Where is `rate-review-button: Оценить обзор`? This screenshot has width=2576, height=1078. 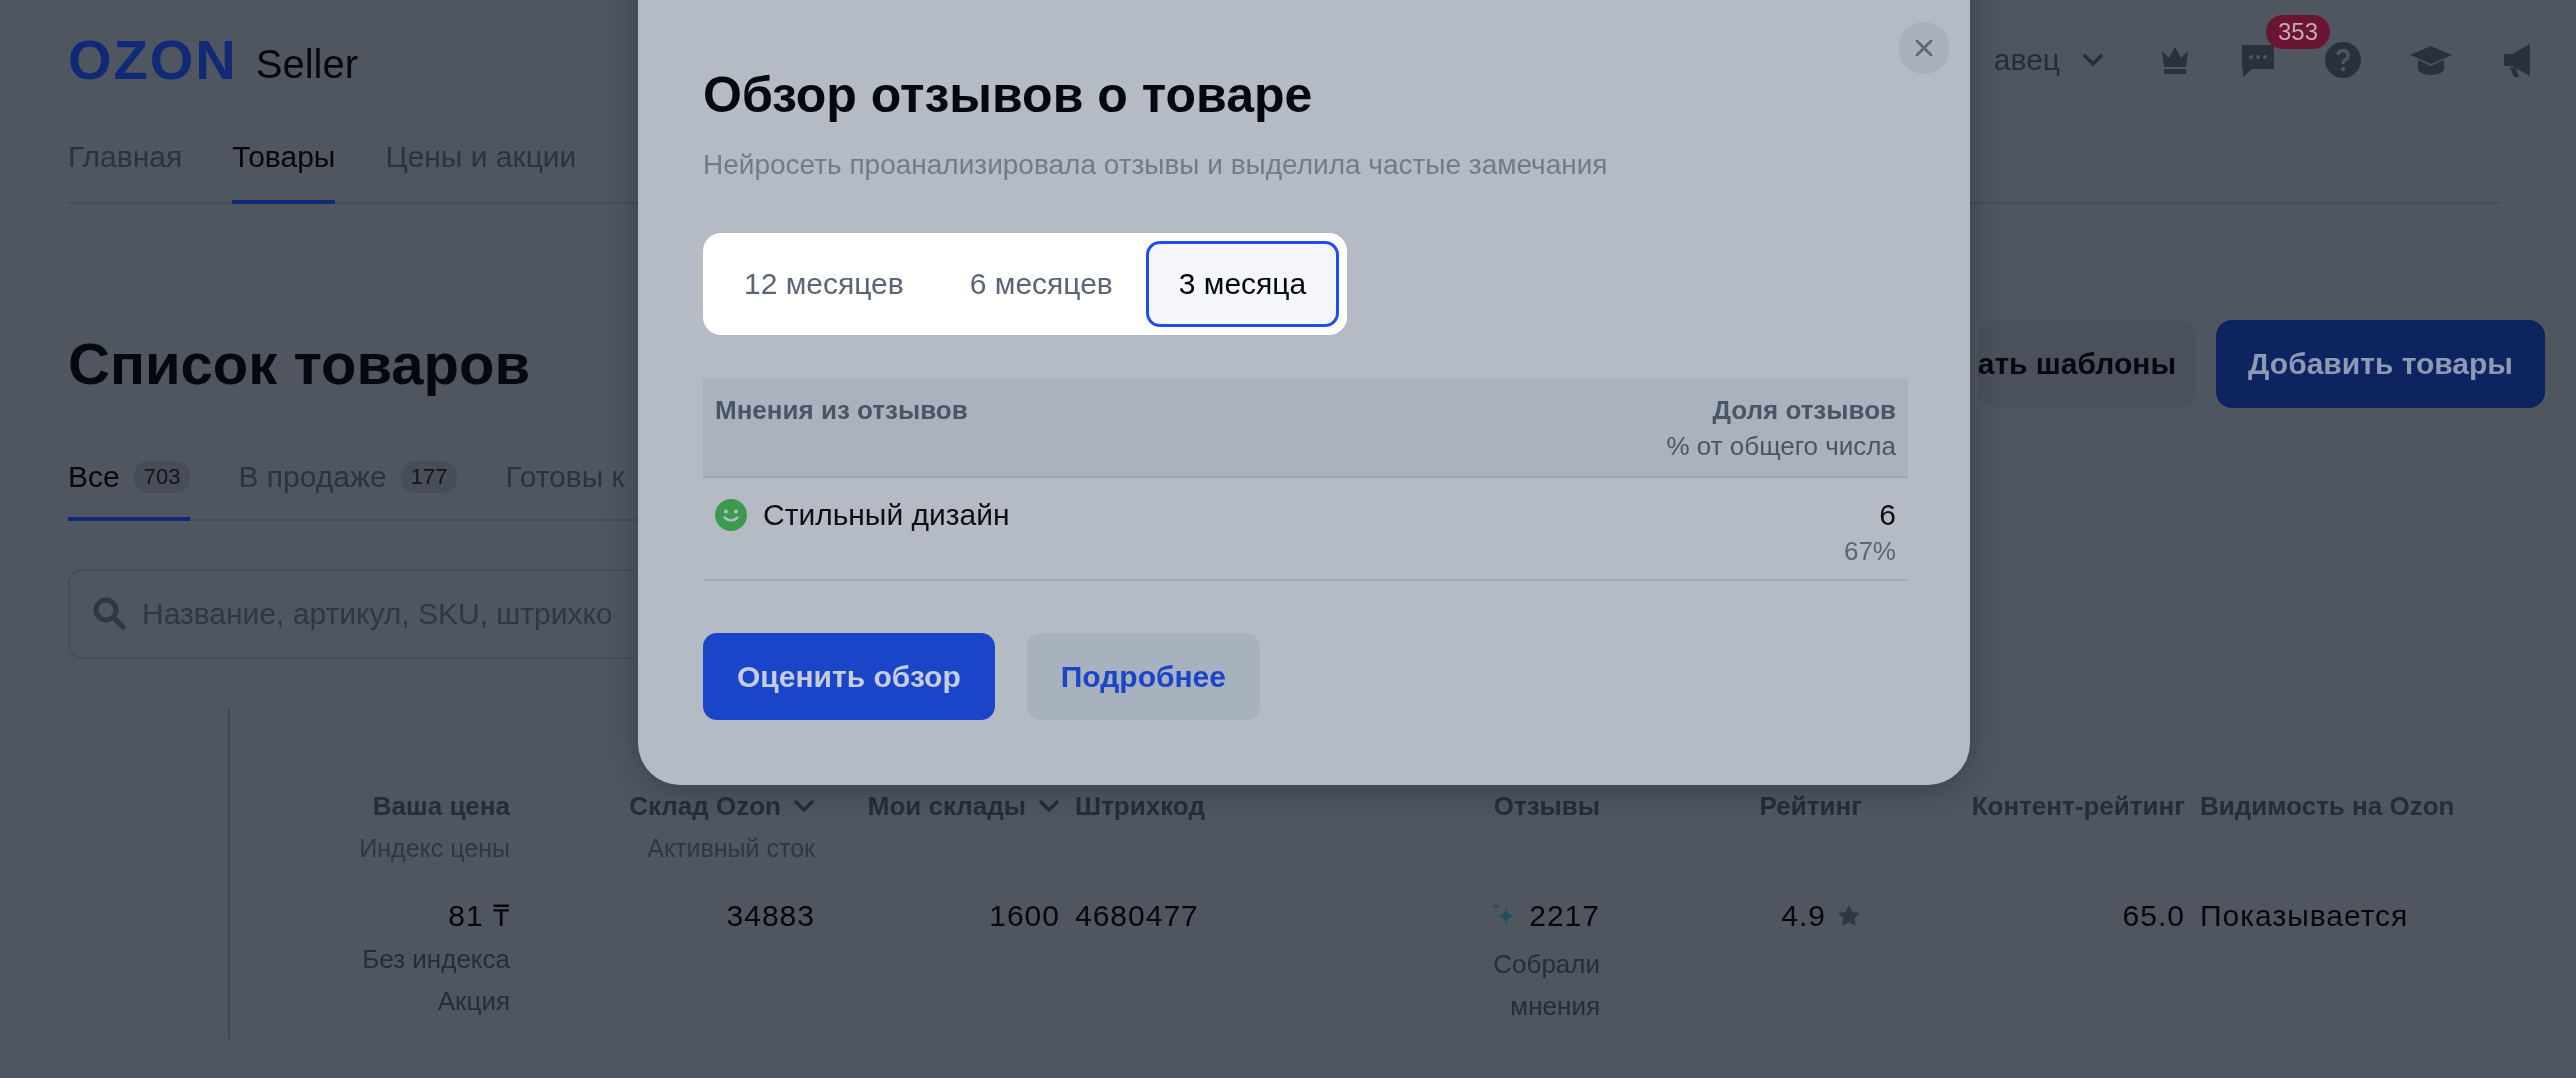
rate-review-button: Оценить обзор is located at coordinates (849, 676).